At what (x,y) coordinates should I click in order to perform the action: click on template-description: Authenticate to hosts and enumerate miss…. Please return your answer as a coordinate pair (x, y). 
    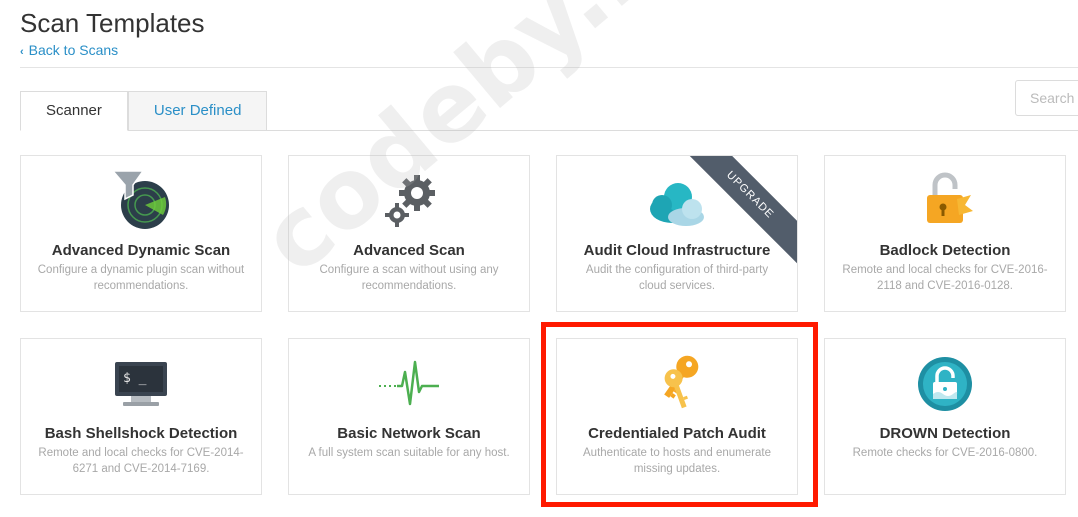
    Looking at the image, I should click on (677, 461).